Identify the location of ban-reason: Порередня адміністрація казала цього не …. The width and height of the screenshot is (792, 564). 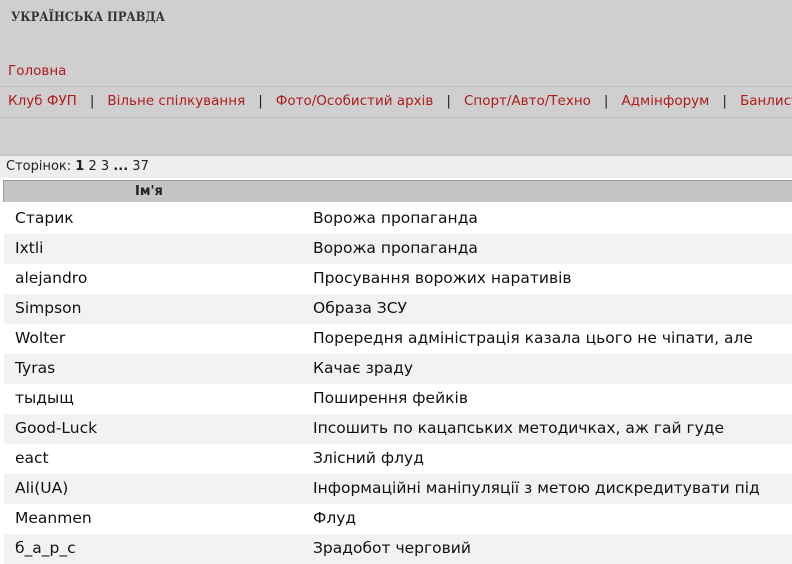
(533, 338).